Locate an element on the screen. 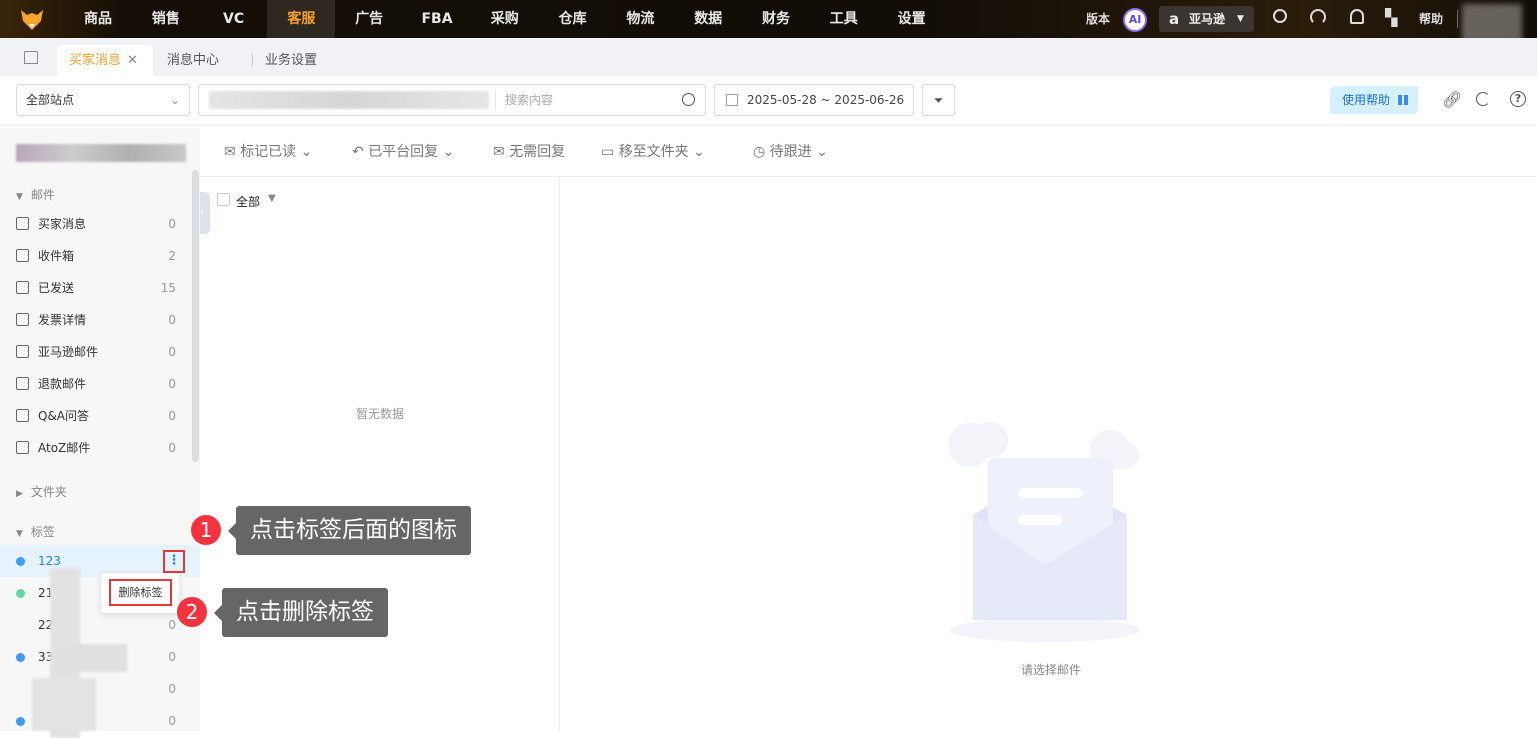 Image resolution: width=1537 pixels, height=738 pixels. group-label: 邮件 is located at coordinates (42, 195).